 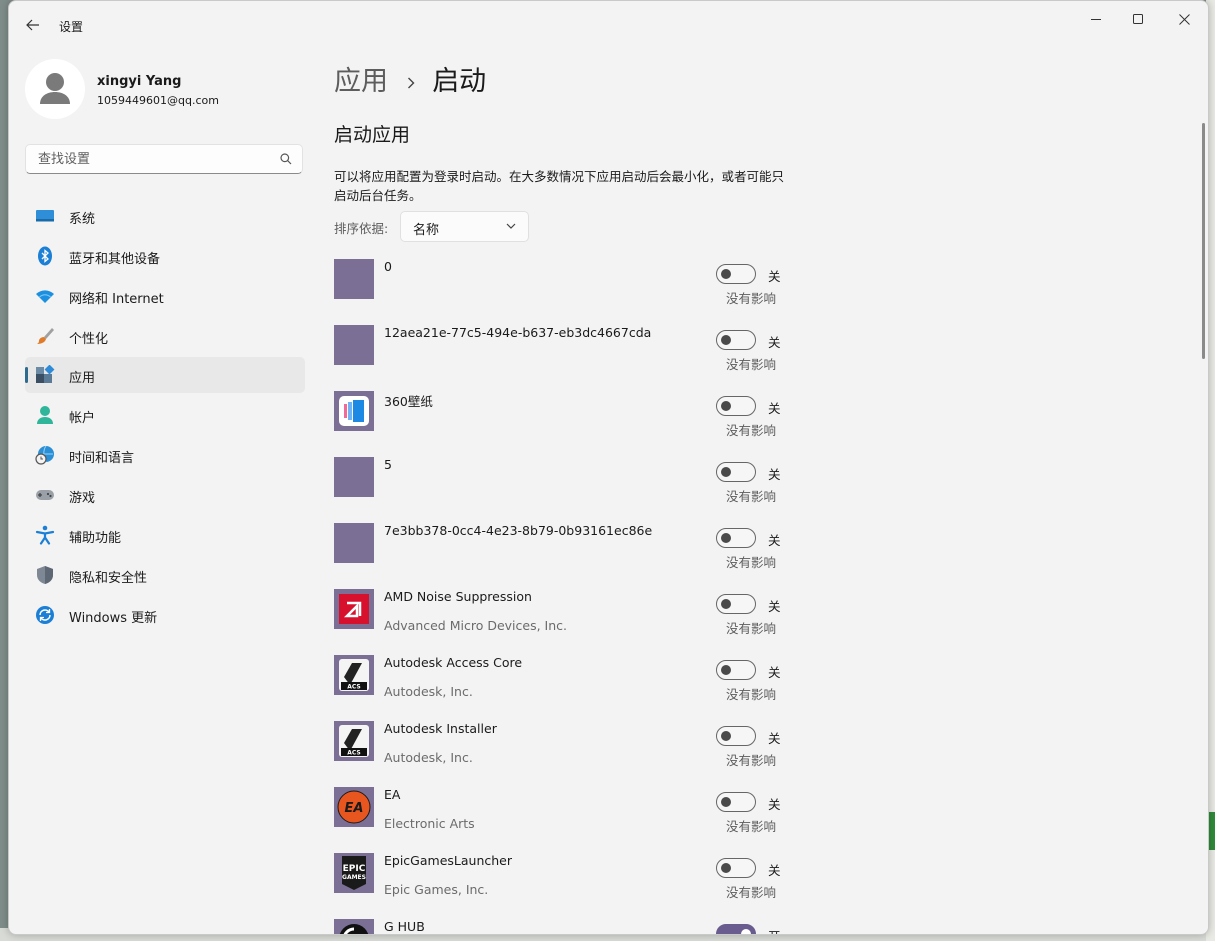 What do you see at coordinates (45, 575) in the screenshot?
I see `shield-icon` at bounding box center [45, 575].